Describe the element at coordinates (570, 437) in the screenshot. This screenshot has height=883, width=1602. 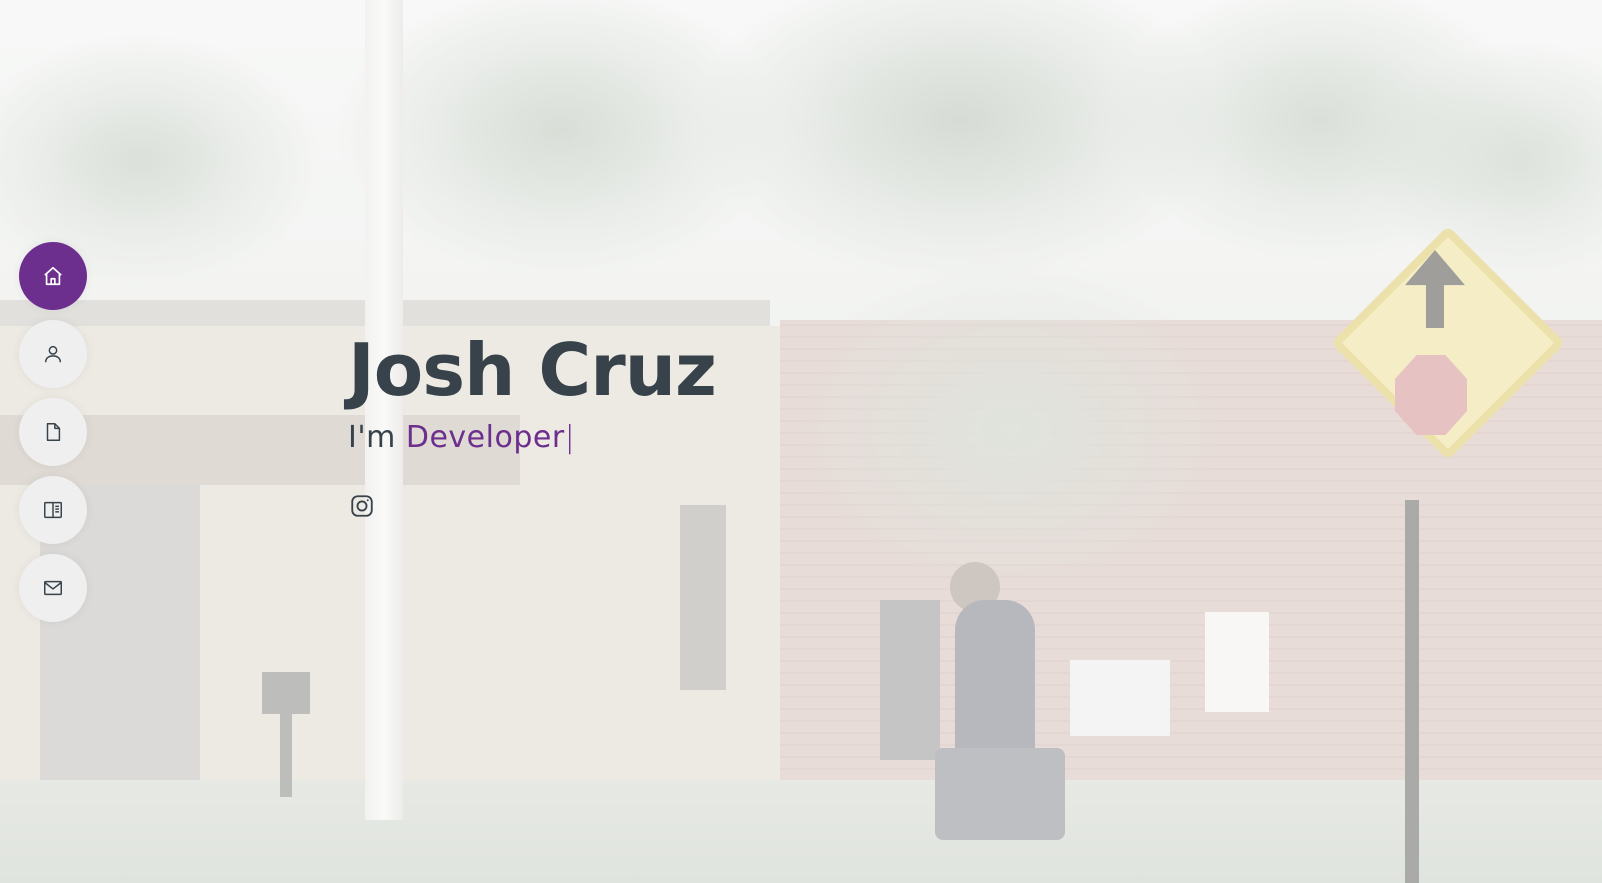
I see `typed-cursor: |` at that location.